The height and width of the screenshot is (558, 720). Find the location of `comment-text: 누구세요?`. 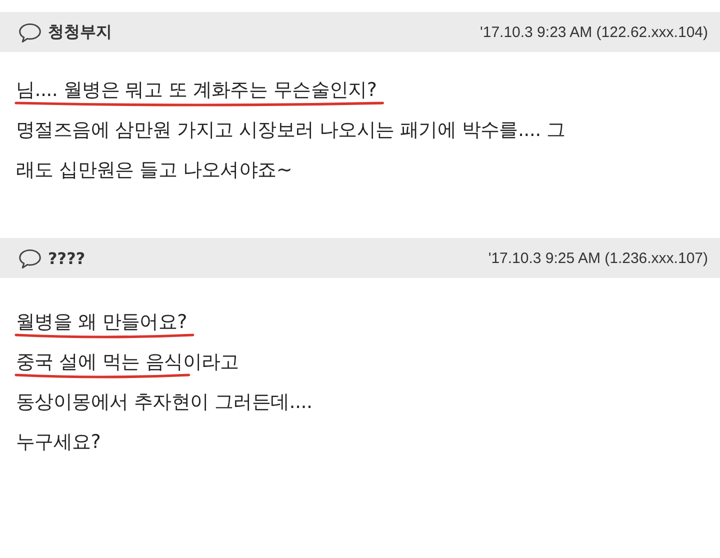

comment-text: 누구세요? is located at coordinates (58, 442).